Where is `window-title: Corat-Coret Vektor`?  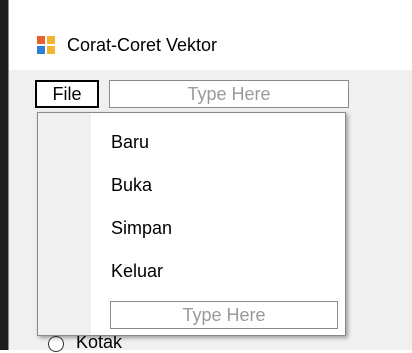
window-title: Corat-Coret Vektor is located at coordinates (142, 45).